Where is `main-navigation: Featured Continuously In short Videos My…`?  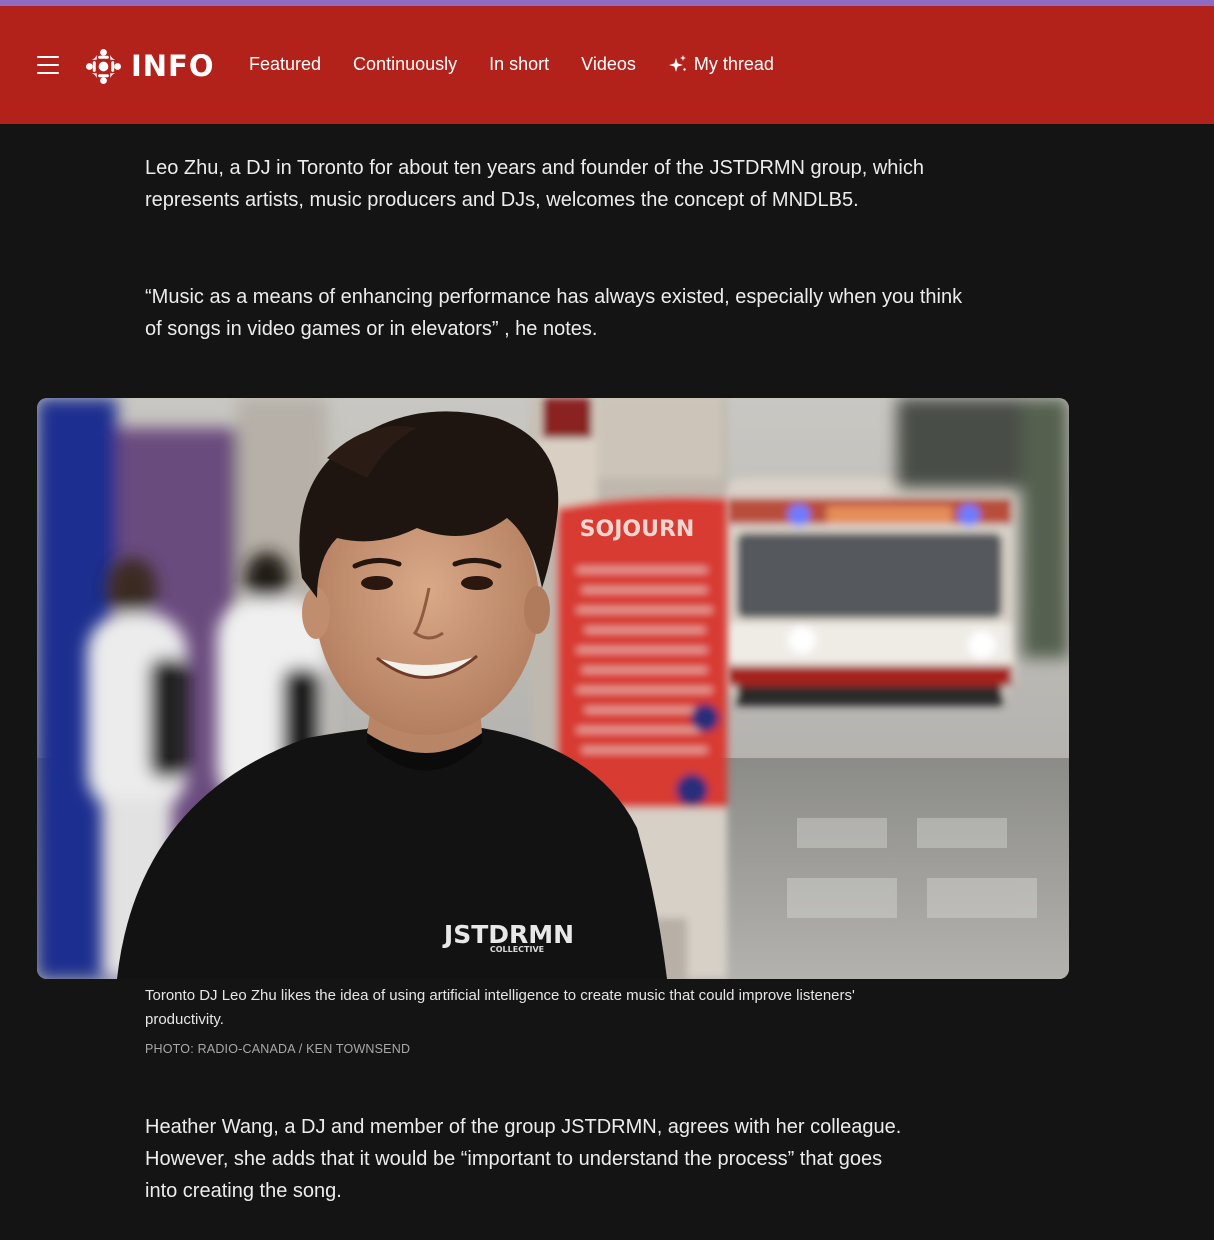
main-navigation: Featured Continuously In short Videos My… is located at coordinates (527, 64).